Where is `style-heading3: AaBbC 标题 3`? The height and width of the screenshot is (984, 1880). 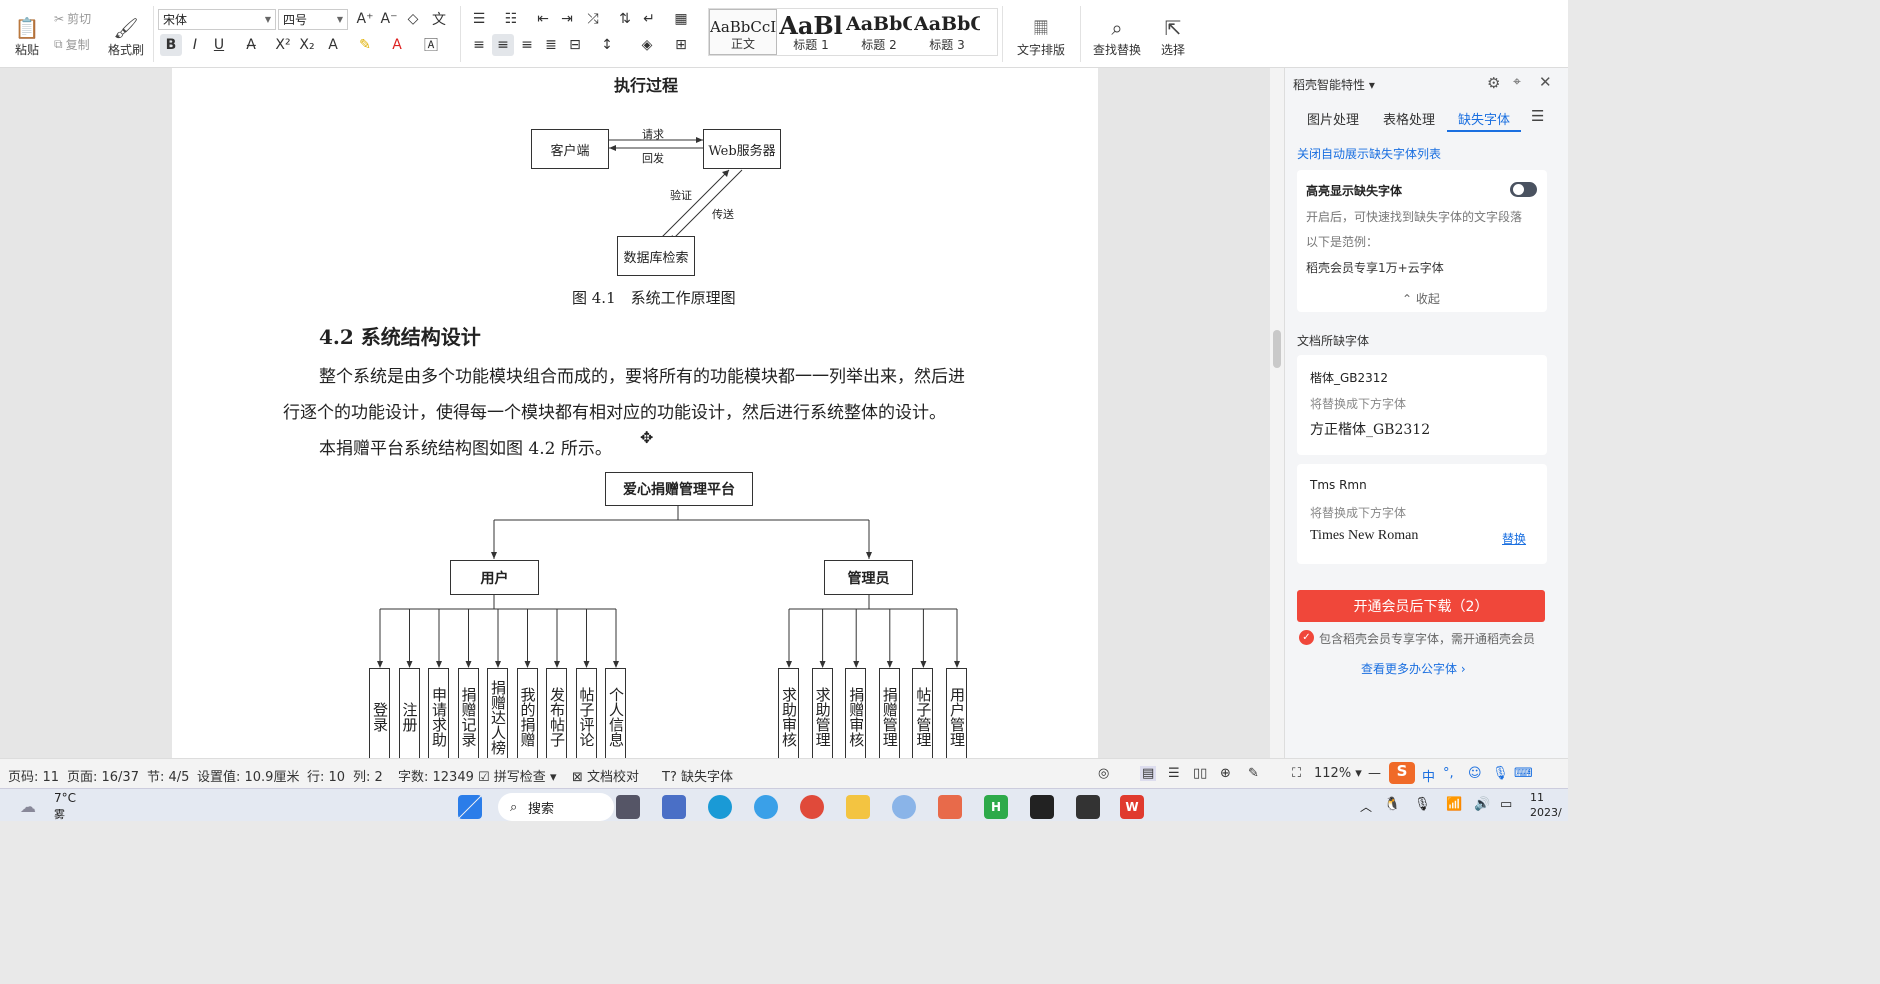 style-heading3: AaBbC 标题 3 is located at coordinates (947, 32).